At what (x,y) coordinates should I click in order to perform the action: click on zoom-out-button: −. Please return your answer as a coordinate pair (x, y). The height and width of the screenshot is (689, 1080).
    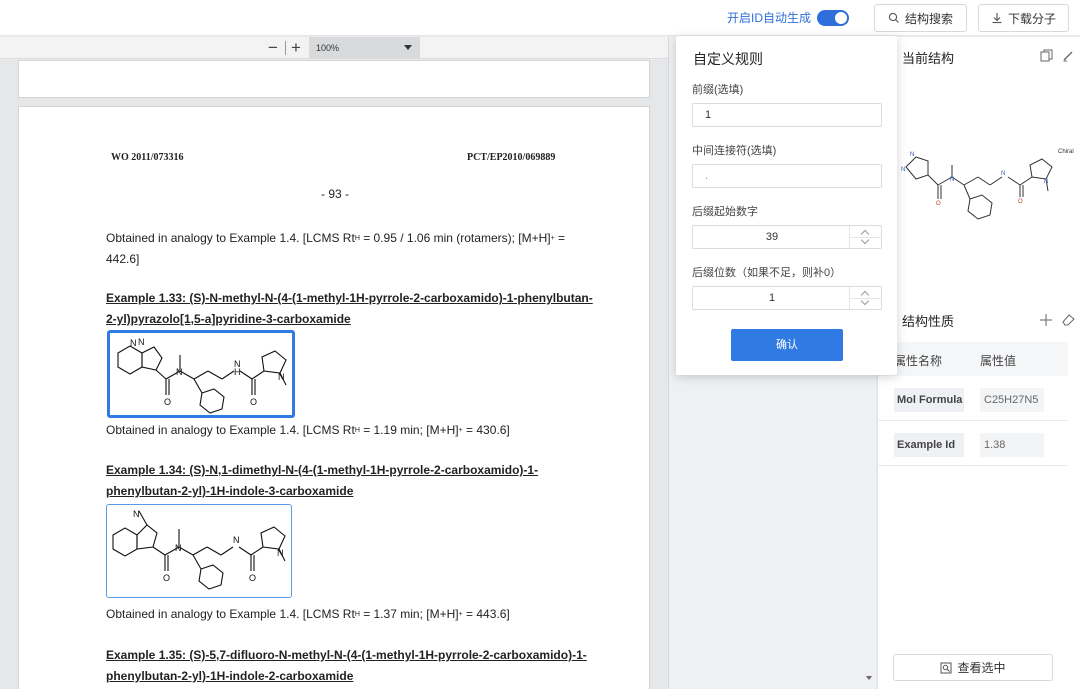
    Looking at the image, I should click on (273, 48).